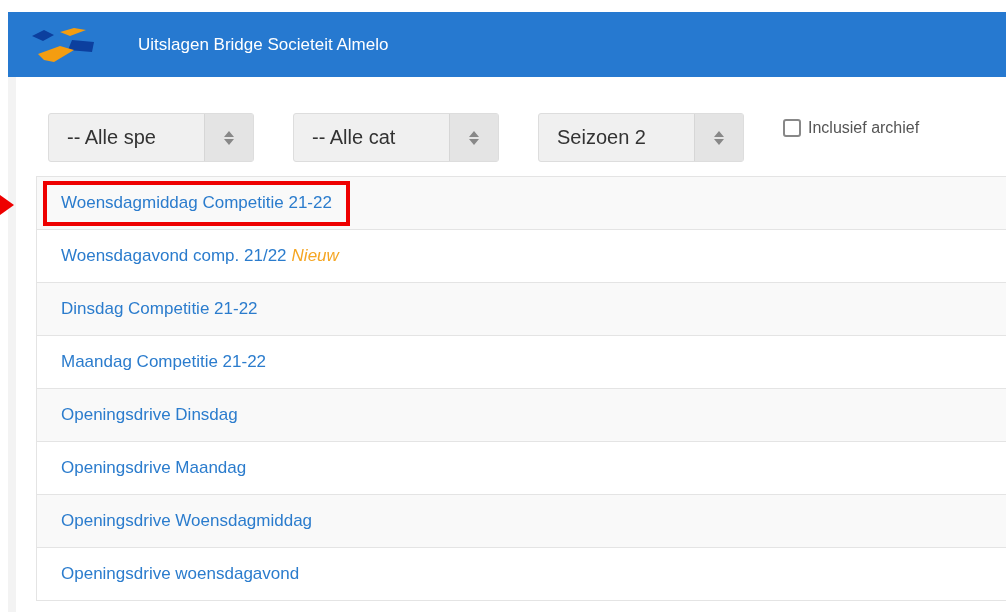  What do you see at coordinates (864, 128) in the screenshot?
I see `checkbox-label: Inclusief archief` at bounding box center [864, 128].